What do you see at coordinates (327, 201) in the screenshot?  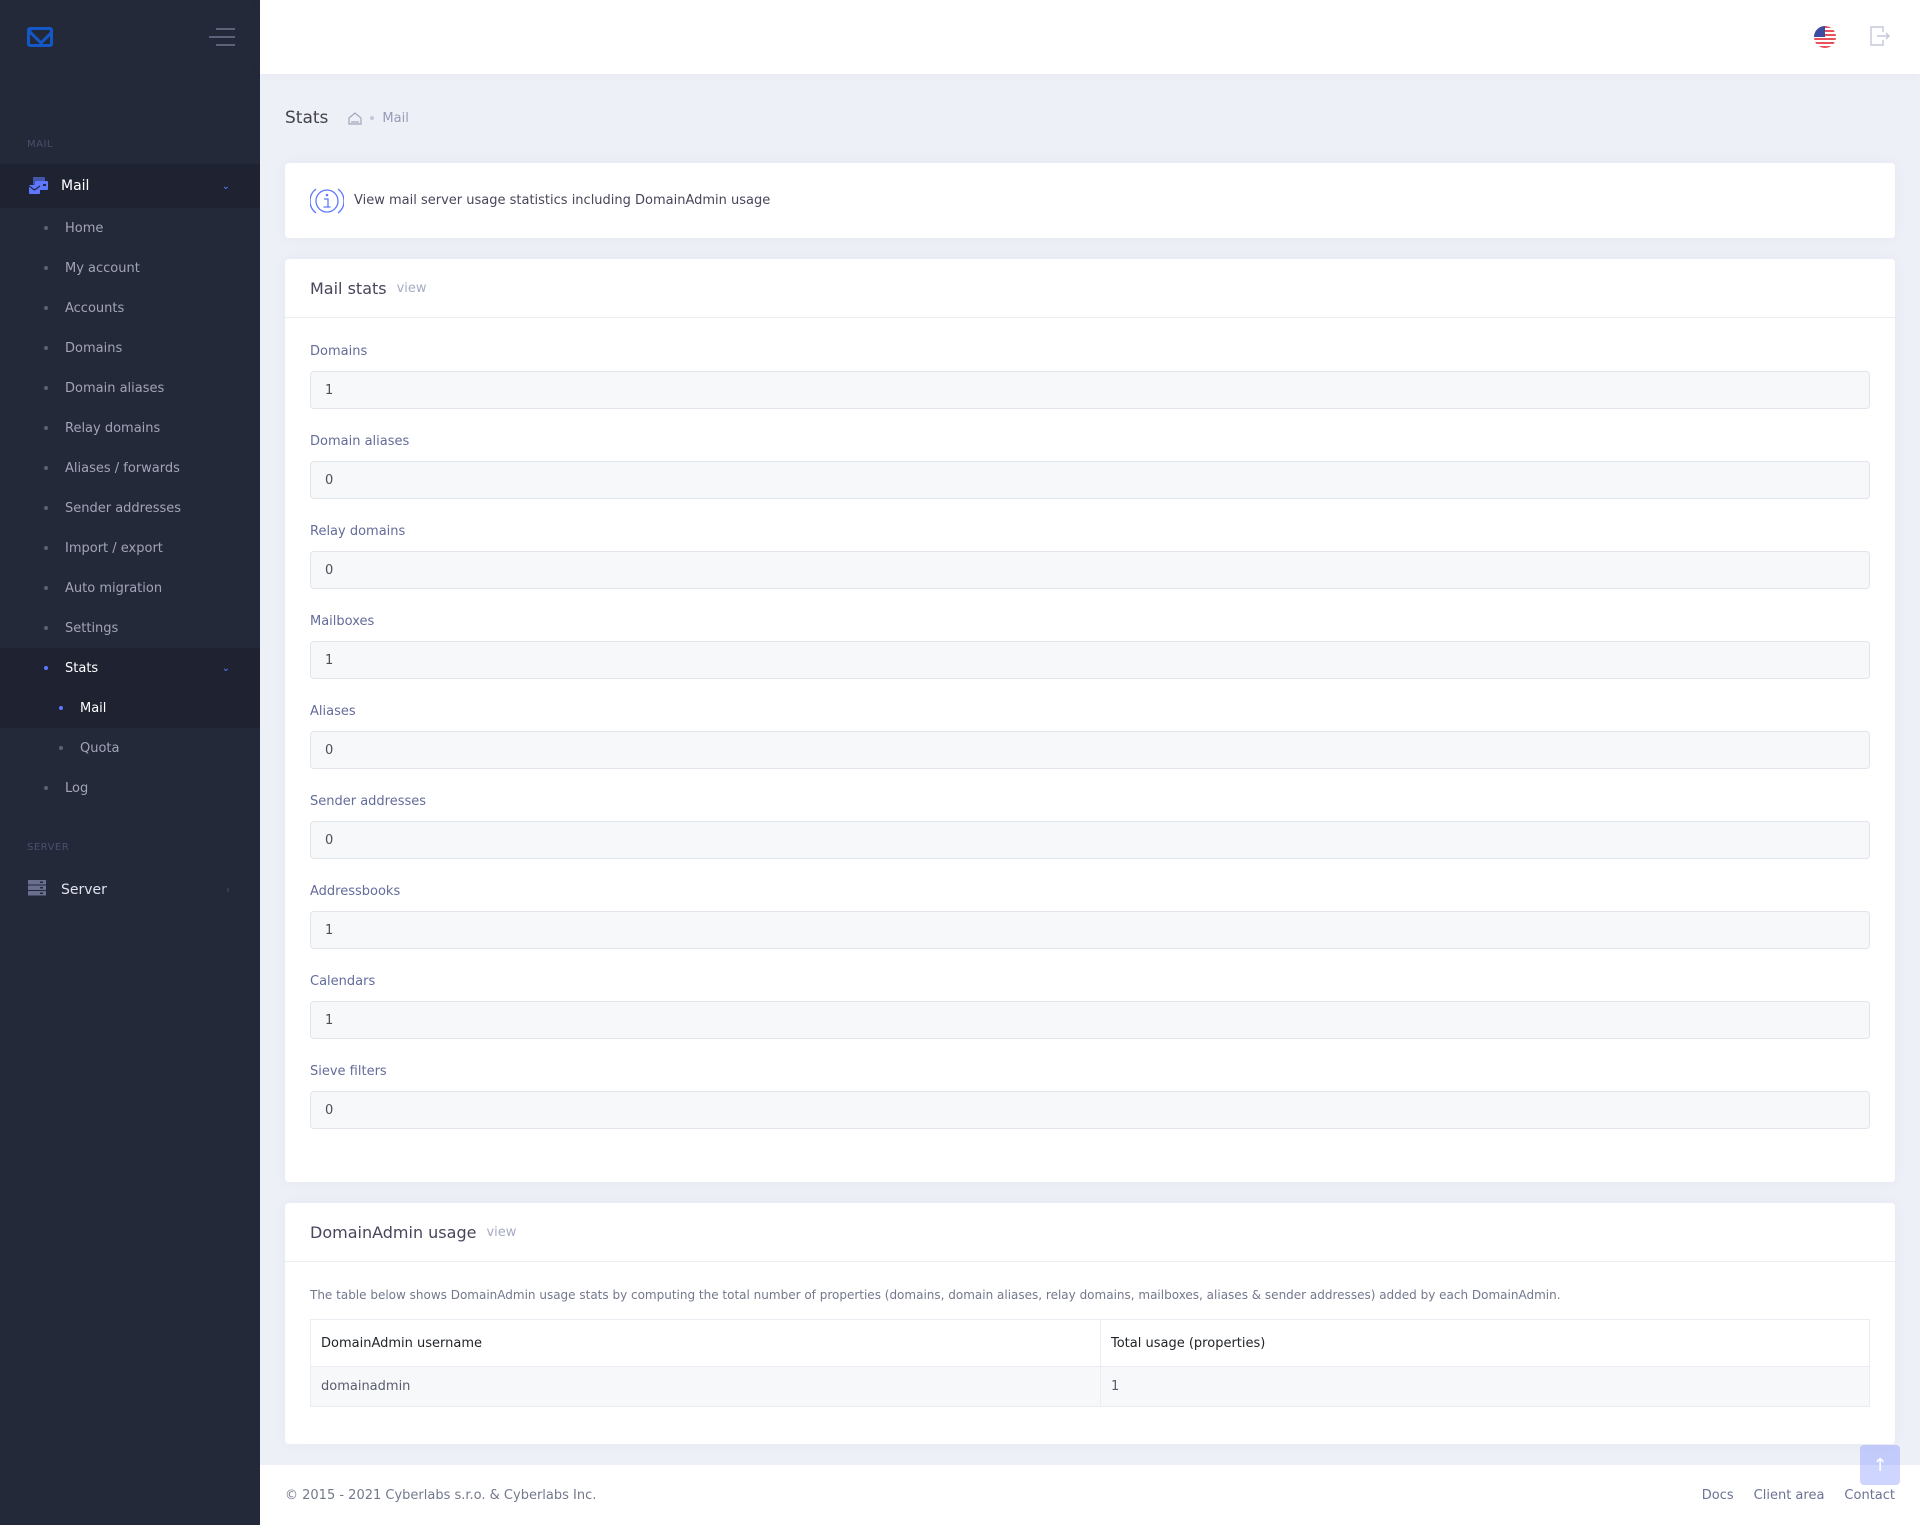 I see `info-icon` at bounding box center [327, 201].